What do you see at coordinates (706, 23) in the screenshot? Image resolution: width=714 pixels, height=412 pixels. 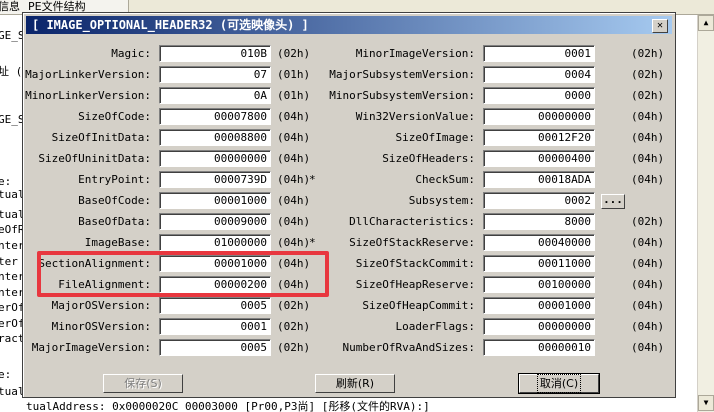 I see `scroll-up-arrow-icon: ▲` at bounding box center [706, 23].